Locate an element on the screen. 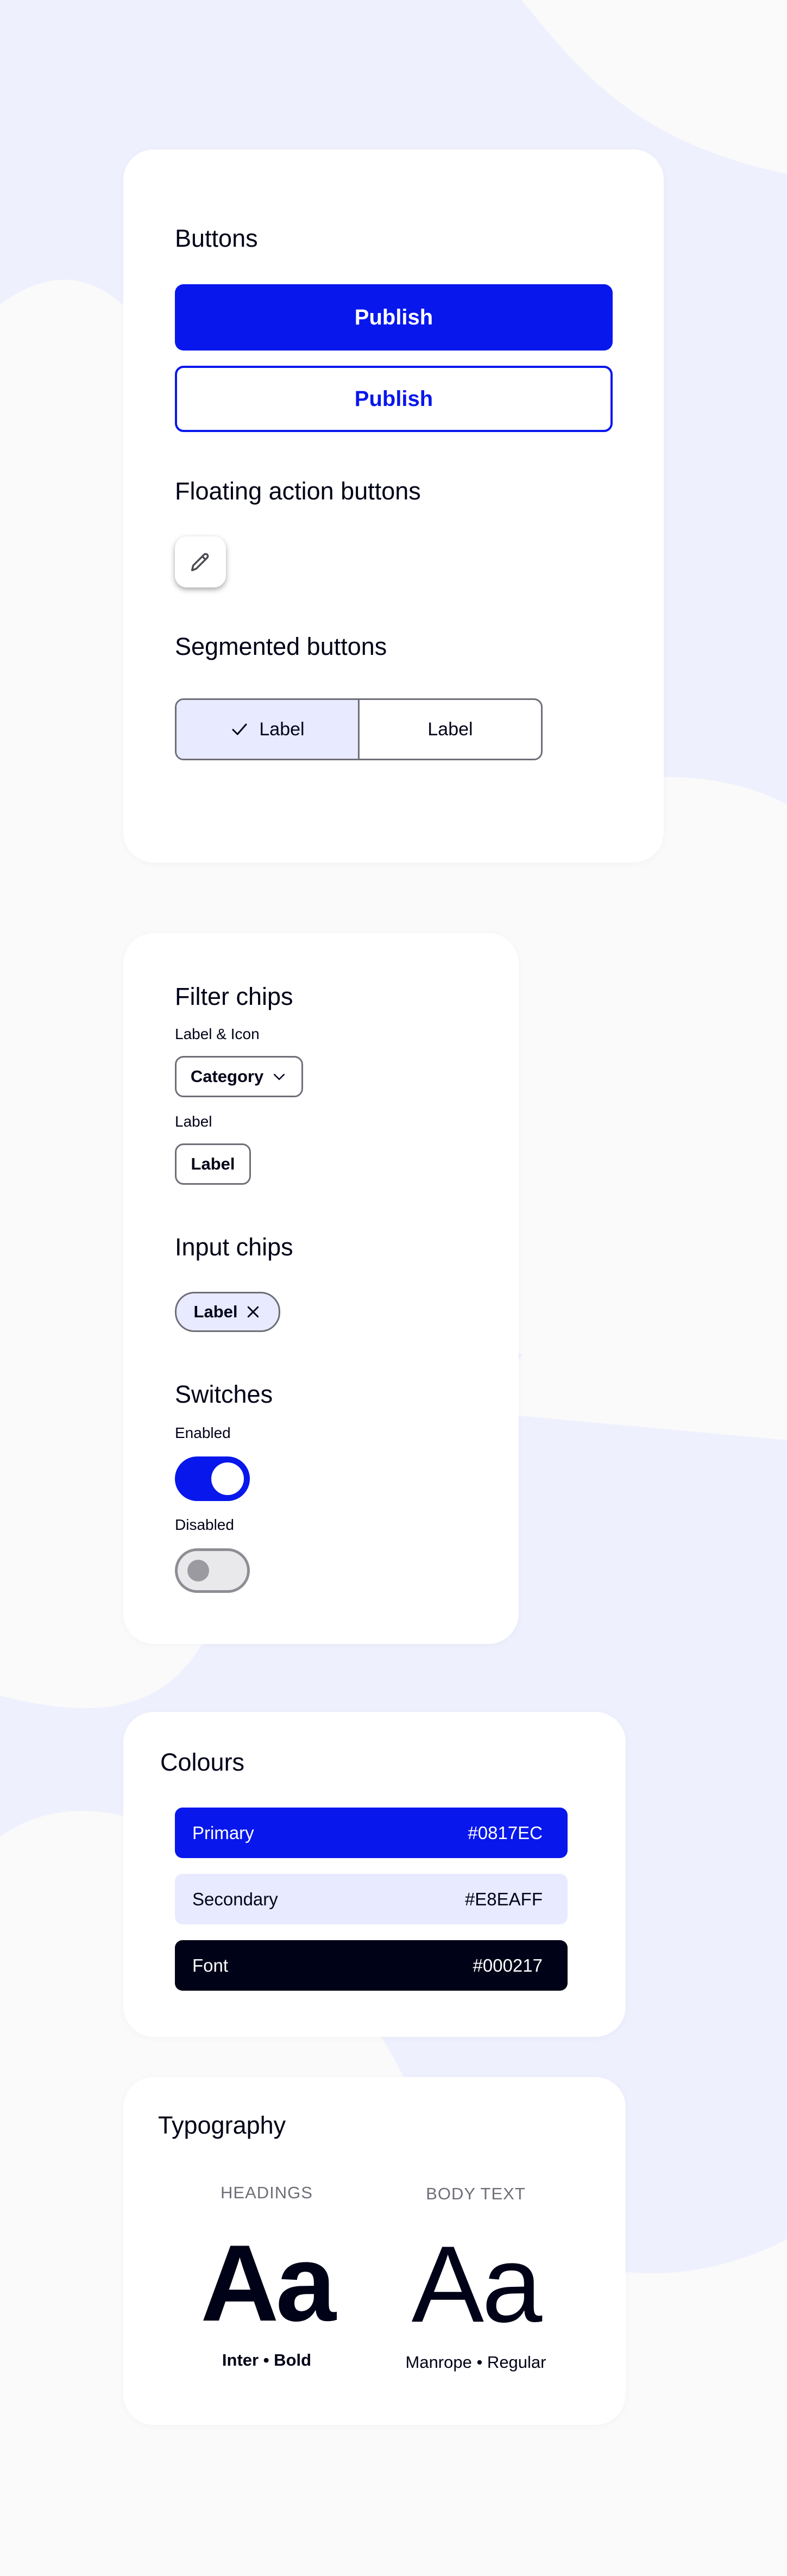 This screenshot has width=787, height=2576. body-text-font-name: Manrope • Regular is located at coordinates (475, 2363).